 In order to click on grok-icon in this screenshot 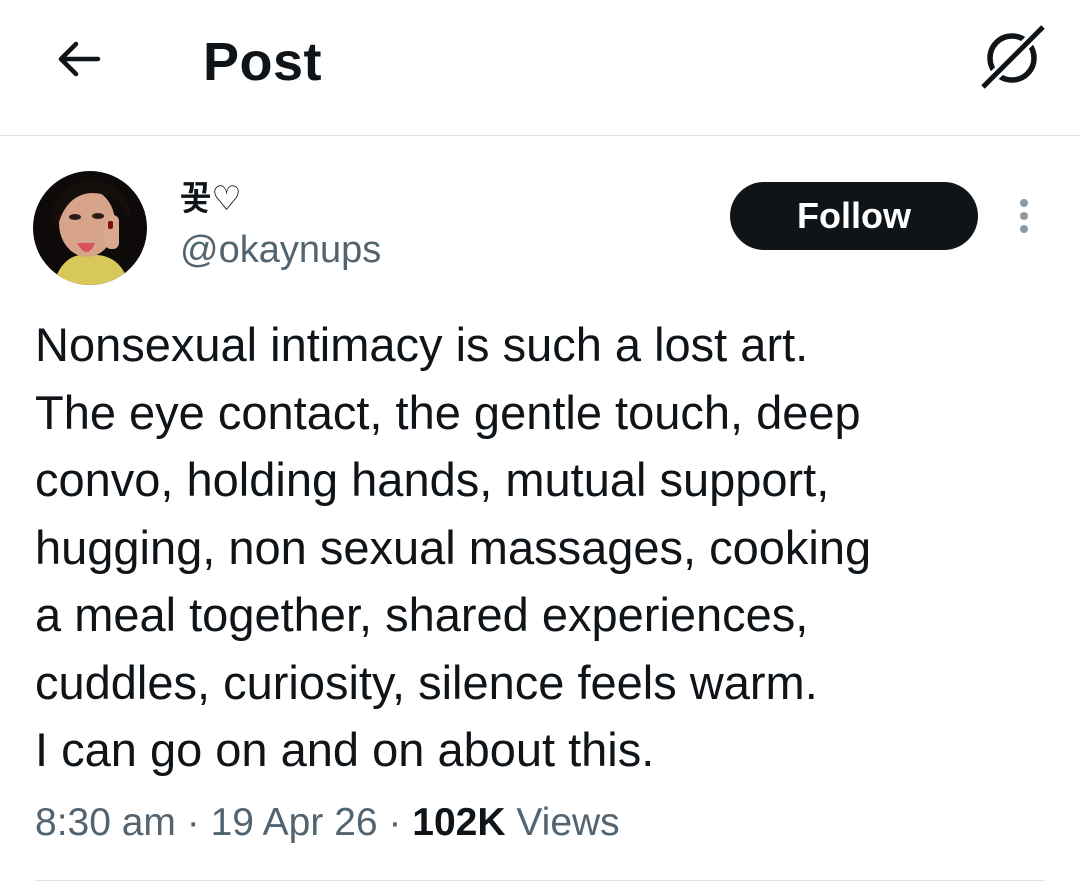, I will do `click(1013, 57)`.